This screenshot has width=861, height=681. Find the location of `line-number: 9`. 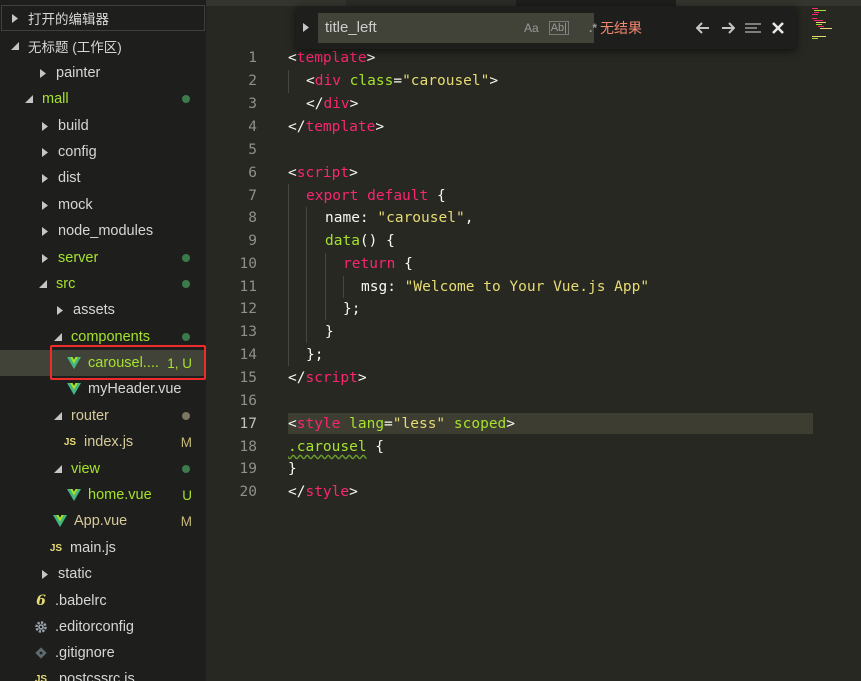

line-number: 9 is located at coordinates (252, 241).